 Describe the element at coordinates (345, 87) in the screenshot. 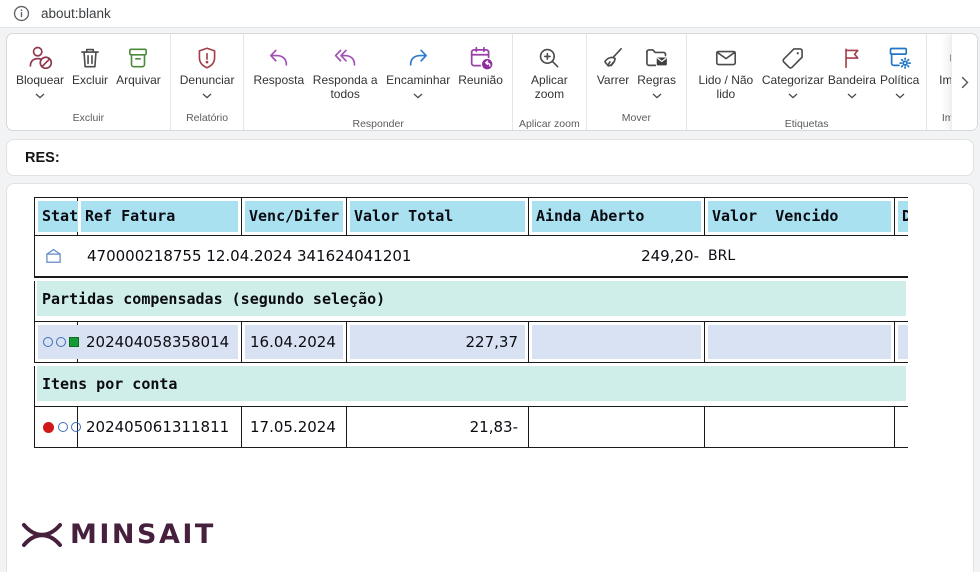

I see `button-label: Responda a todos` at that location.